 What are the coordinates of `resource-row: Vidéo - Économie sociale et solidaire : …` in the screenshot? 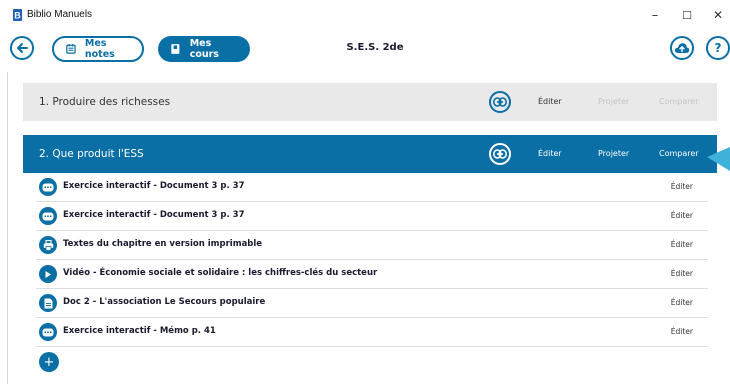 It's located at (372, 274).